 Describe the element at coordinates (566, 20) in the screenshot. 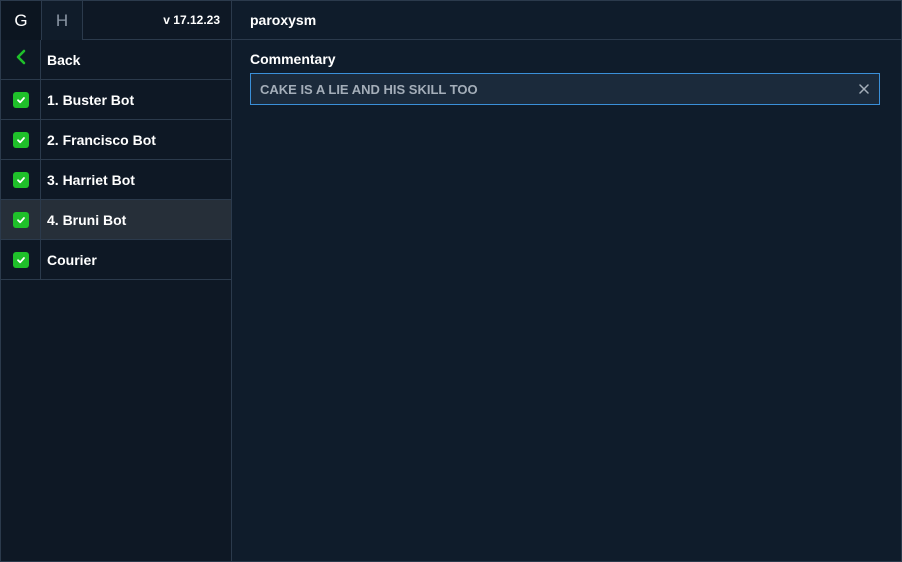

I see `page-title: paroxysm` at that location.